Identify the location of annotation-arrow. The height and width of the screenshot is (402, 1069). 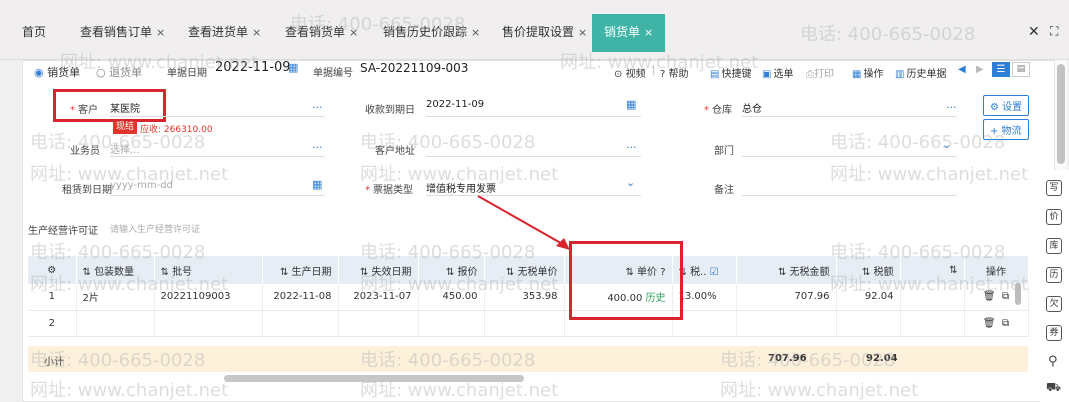
(523, 222).